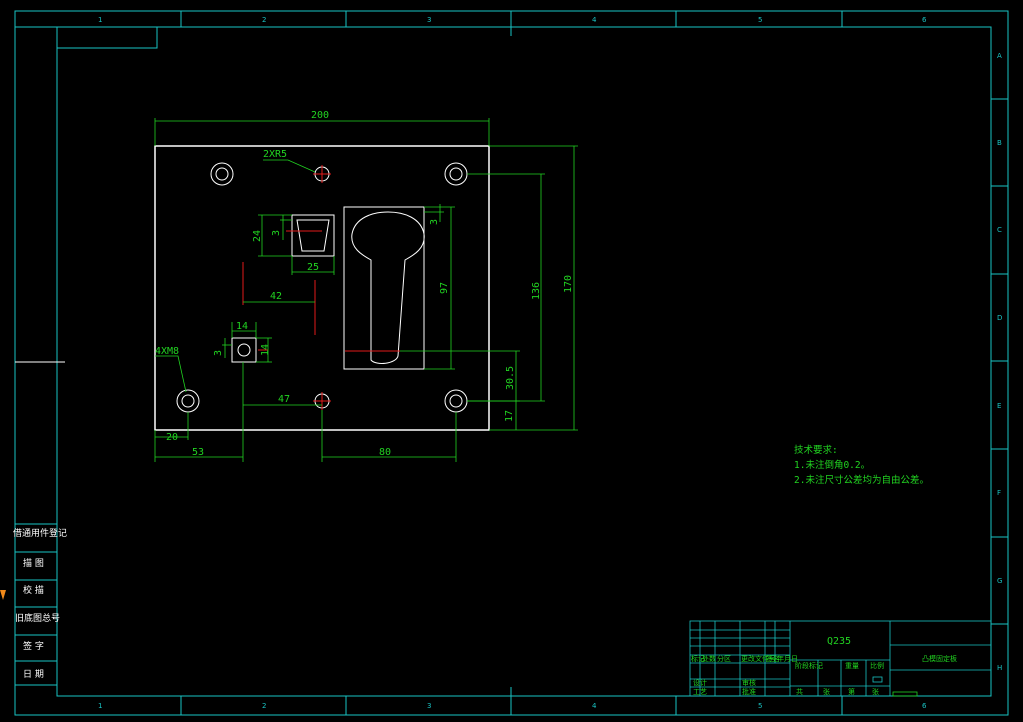  I want to click on side-panel-labels: 借通用件登记 描 图 校 描 旧底图总号 签 字 日 期, so click(40, 603).